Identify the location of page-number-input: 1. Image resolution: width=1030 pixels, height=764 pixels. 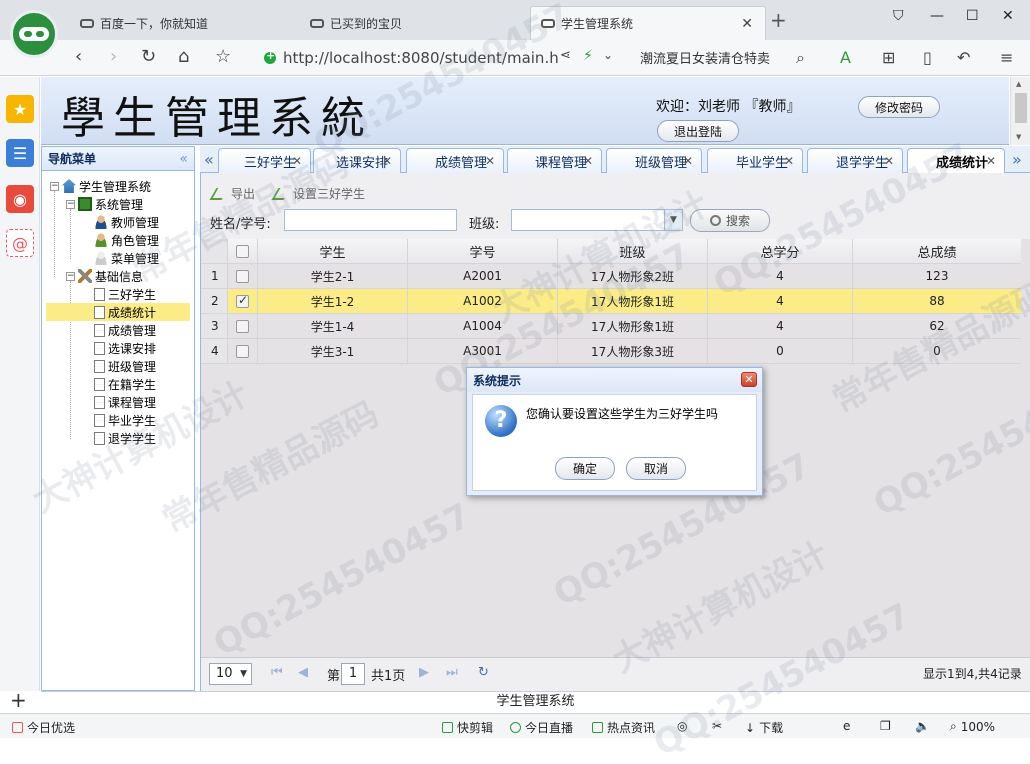
(353, 674).